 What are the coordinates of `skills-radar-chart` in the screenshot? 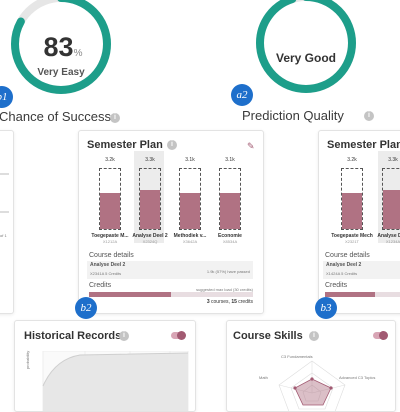 It's located at (312, 385).